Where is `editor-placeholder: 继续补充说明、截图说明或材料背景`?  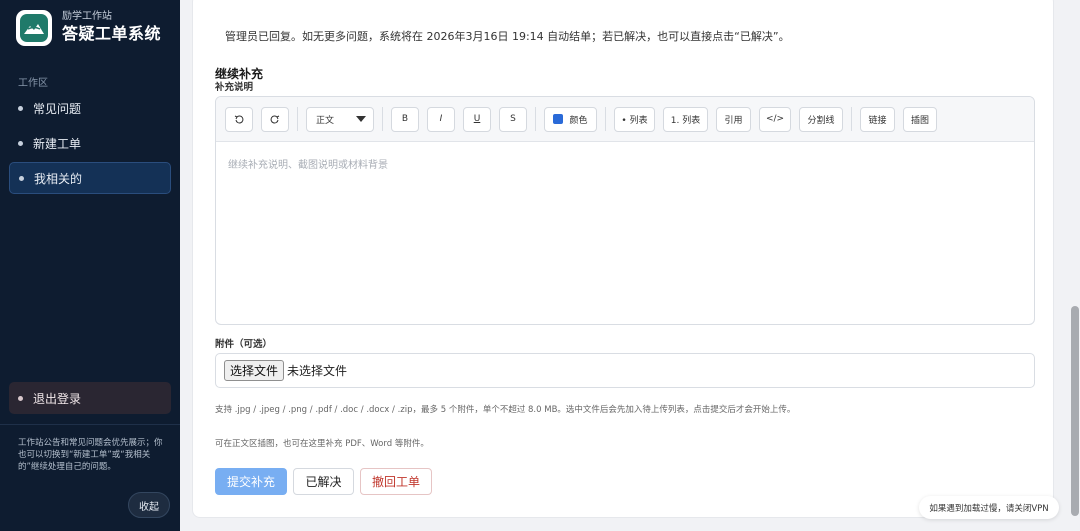 editor-placeholder: 继续补充说明、截图说明或材料背景 is located at coordinates (308, 165).